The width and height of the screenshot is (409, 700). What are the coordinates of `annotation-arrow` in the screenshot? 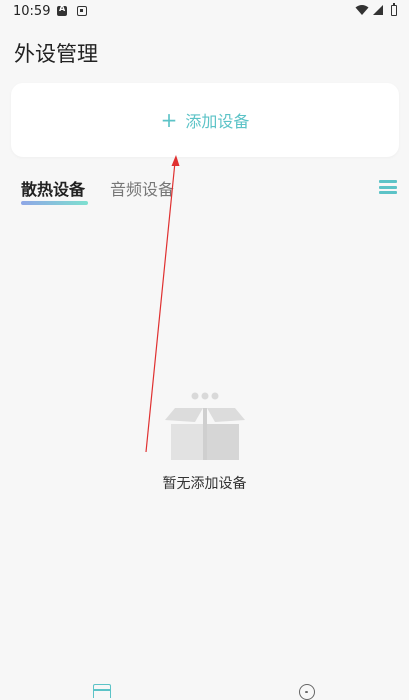 It's located at (162, 304).